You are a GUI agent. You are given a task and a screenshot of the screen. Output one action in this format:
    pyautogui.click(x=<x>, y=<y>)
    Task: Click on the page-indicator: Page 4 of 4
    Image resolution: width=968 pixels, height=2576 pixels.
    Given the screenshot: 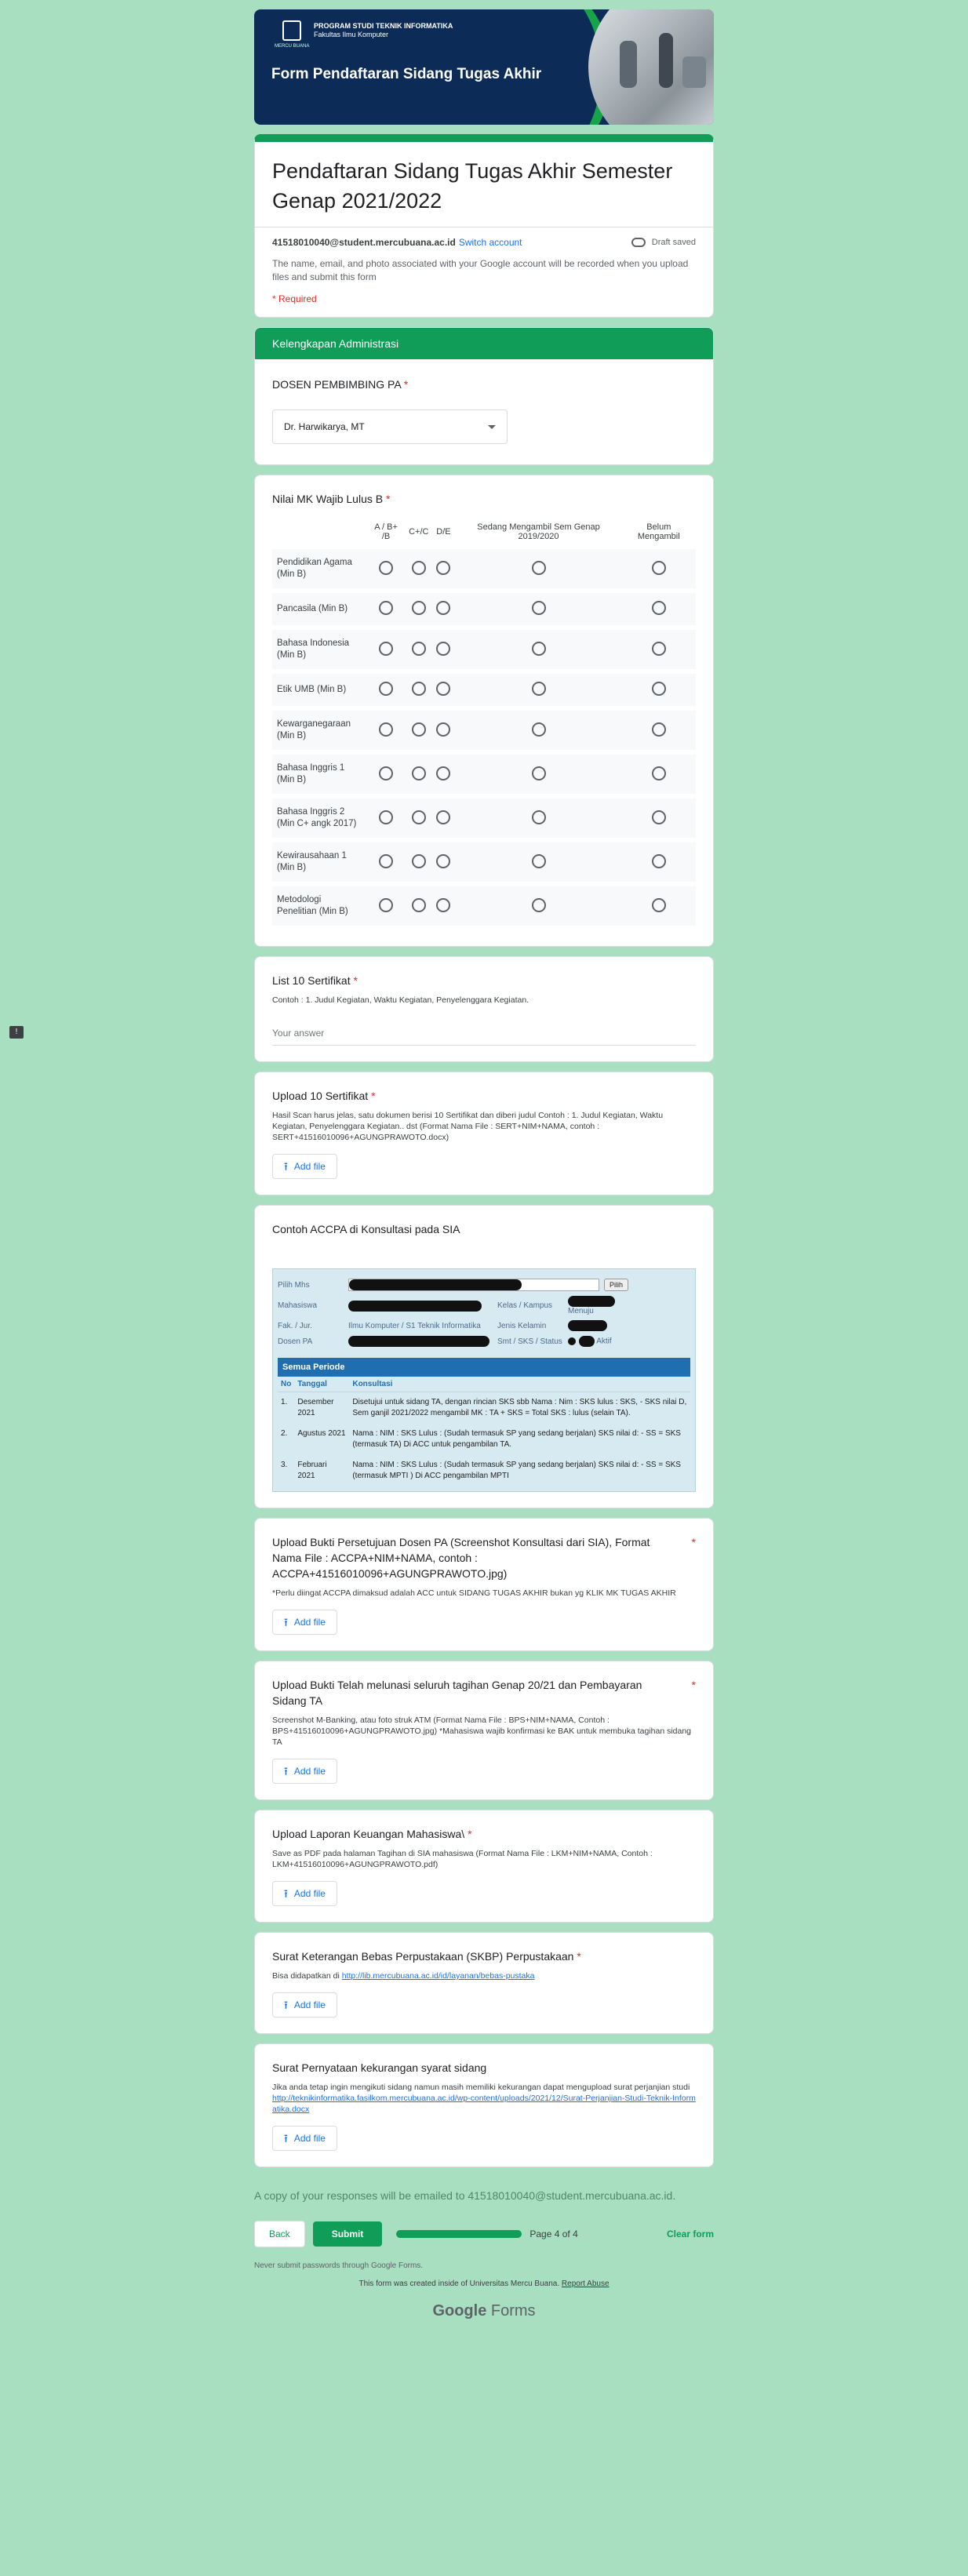 What is the action you would take?
    pyautogui.click(x=553, y=2234)
    